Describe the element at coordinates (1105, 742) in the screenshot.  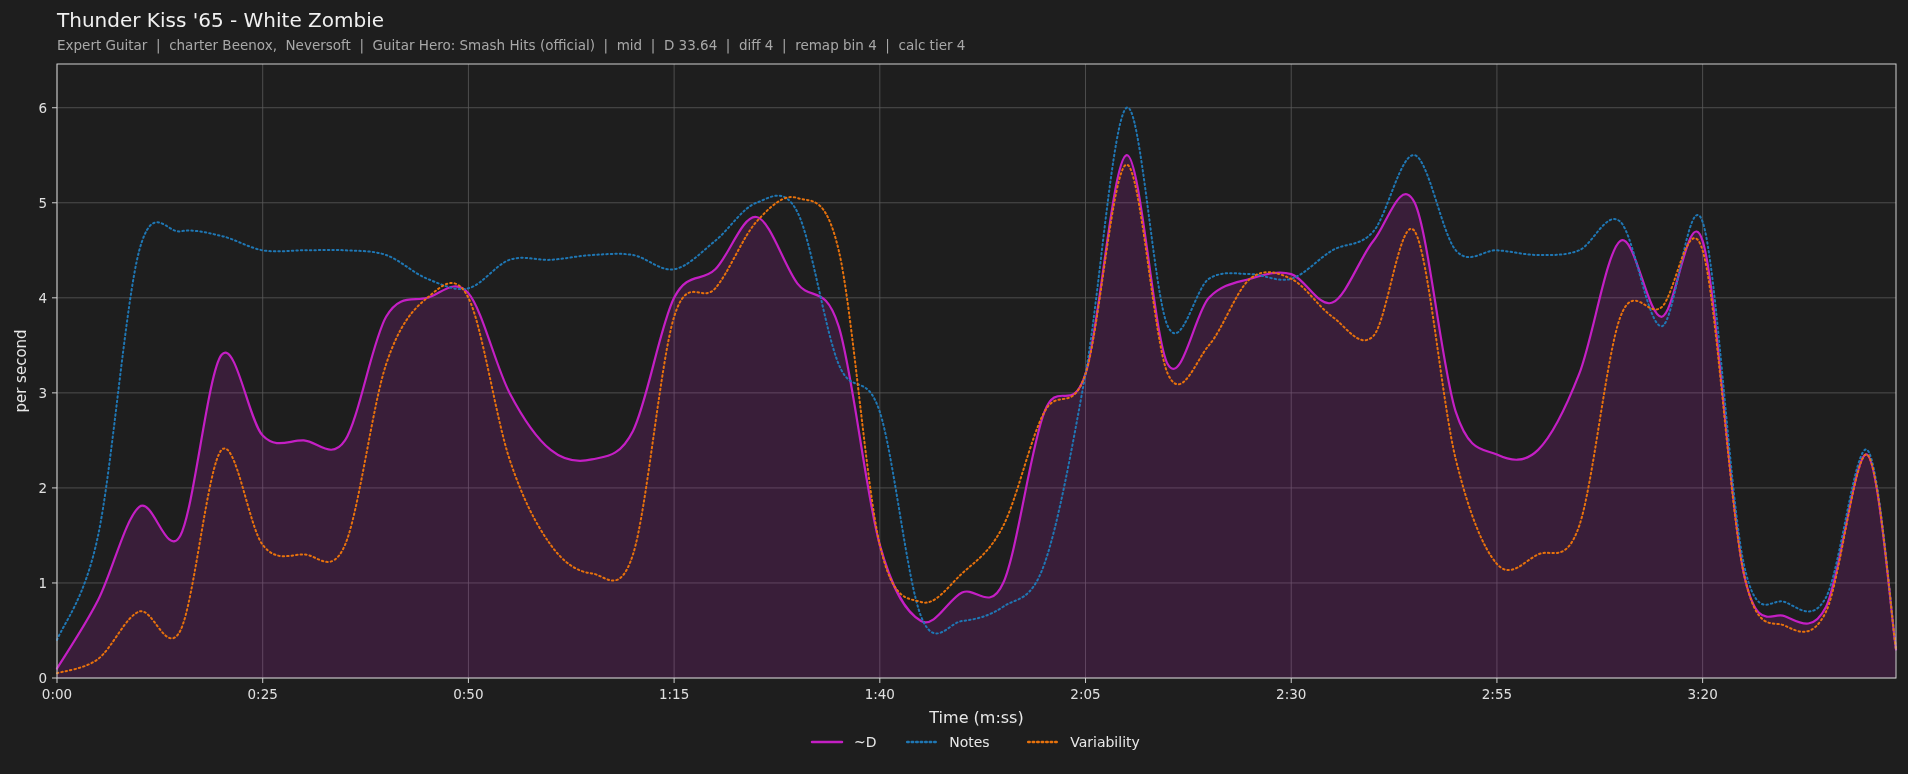
I see `legend-label: Variability` at that location.